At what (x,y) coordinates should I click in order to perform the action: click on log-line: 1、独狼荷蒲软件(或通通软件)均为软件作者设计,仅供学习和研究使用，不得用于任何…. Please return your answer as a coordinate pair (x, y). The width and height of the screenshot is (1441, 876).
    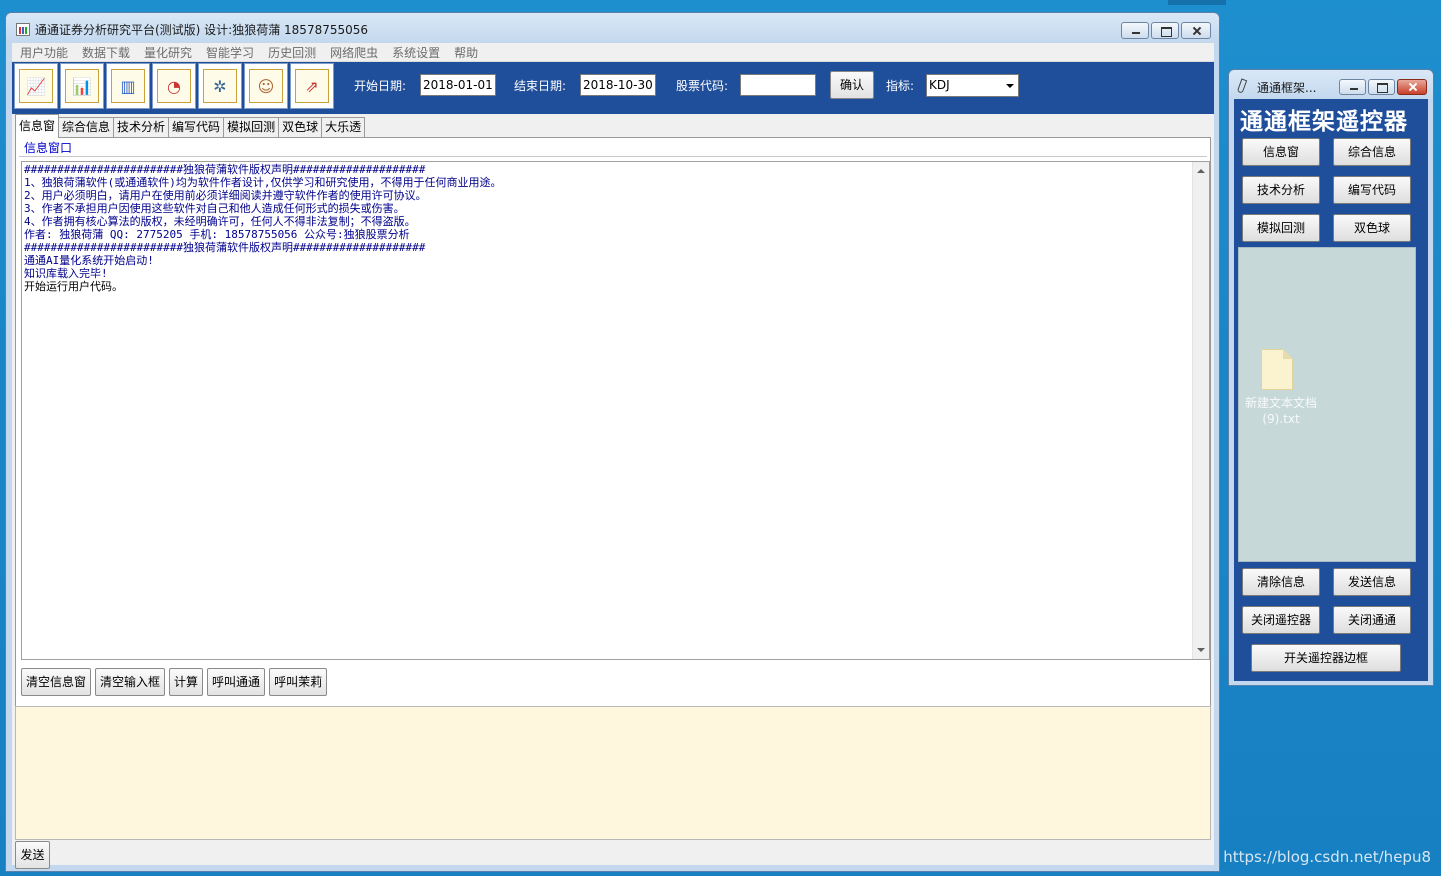
    Looking at the image, I should click on (263, 182).